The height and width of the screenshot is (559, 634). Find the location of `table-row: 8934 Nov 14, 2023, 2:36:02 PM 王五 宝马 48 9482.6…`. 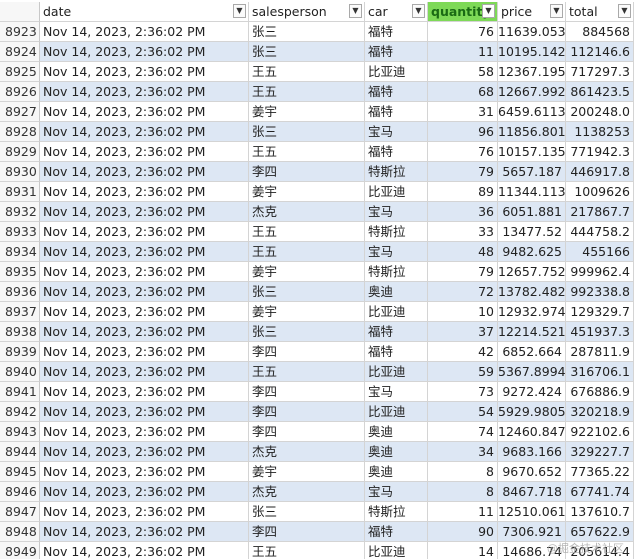

table-row: 8934 Nov 14, 2023, 2:36:02 PM 王五 宝马 48 9482.6… is located at coordinates (317, 252).